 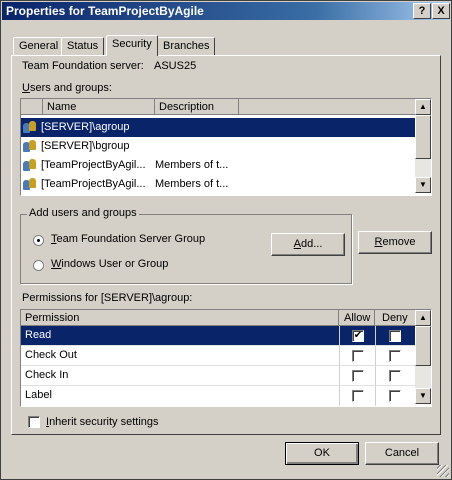 What do you see at coordinates (441, 11) in the screenshot?
I see `close-button: X` at bounding box center [441, 11].